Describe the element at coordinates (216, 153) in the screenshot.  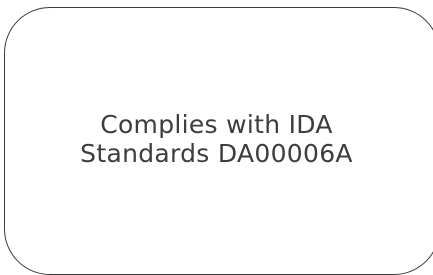
I see `compliance-line-2: Standards DA00006A` at that location.